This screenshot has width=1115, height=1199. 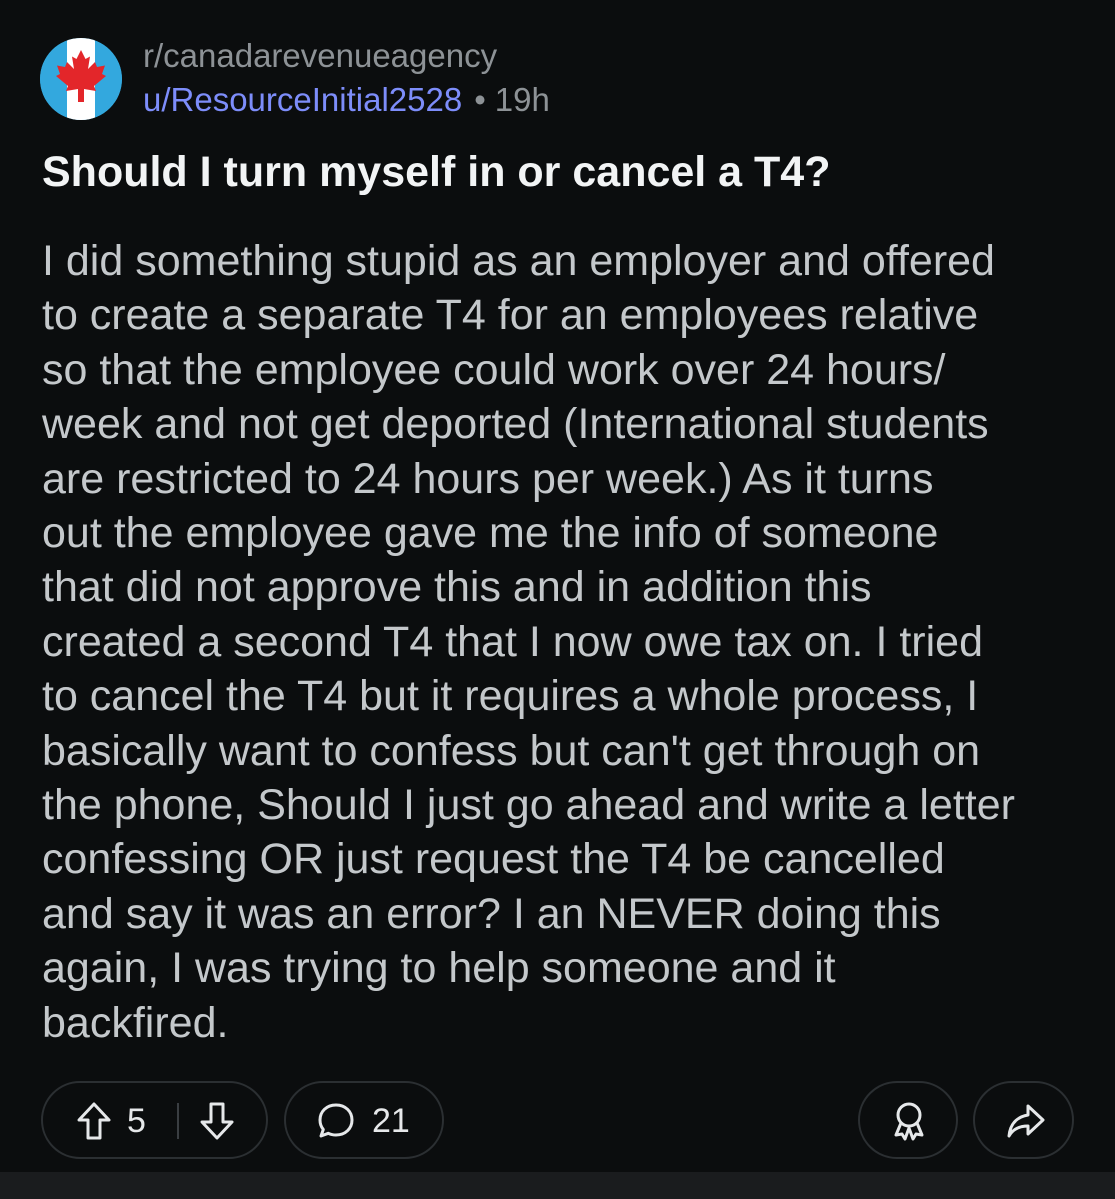 I want to click on vote-control: 5, so click(x=154, y=1120).